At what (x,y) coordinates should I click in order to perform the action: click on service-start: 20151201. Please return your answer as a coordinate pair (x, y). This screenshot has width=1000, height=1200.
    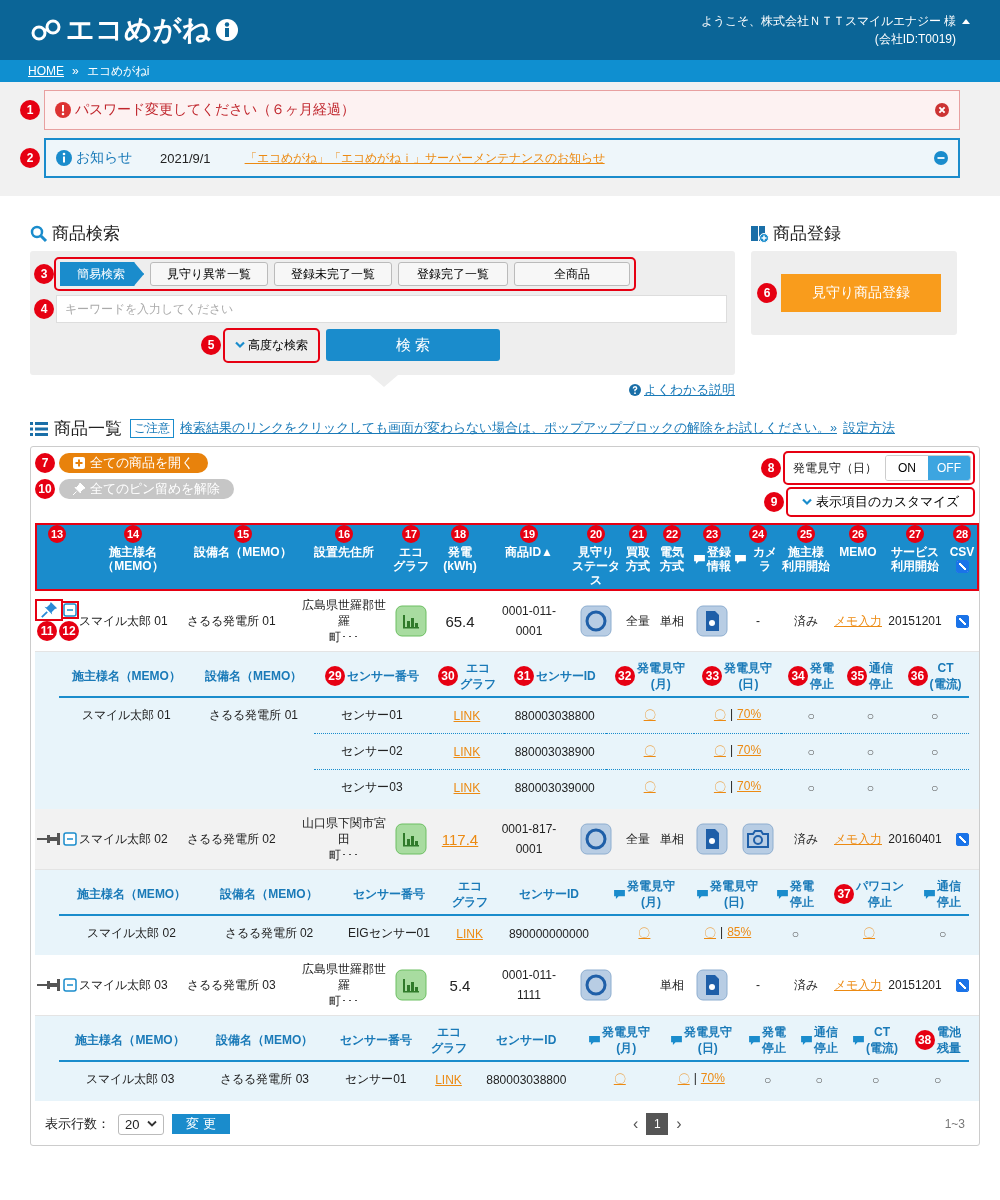
    Looking at the image, I should click on (915, 621).